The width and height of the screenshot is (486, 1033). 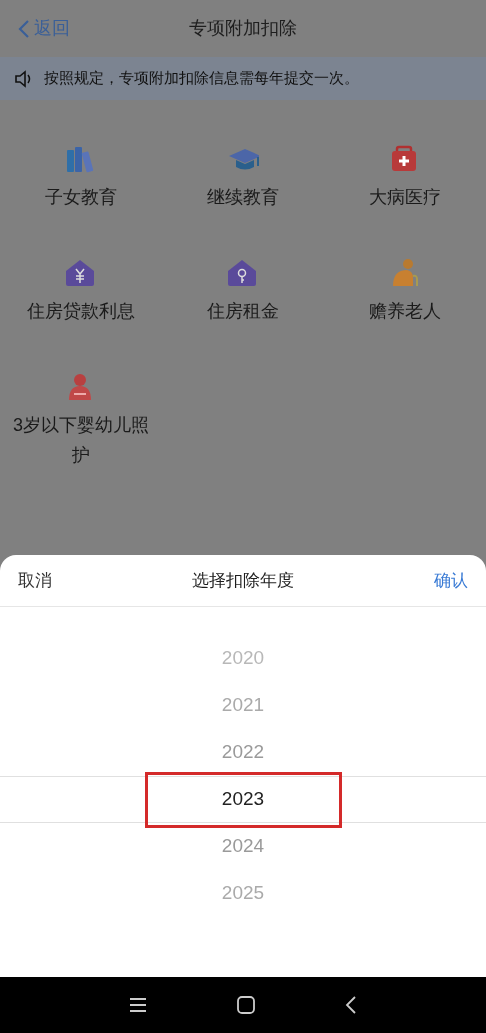 What do you see at coordinates (201, 78) in the screenshot?
I see `notice-text: 按照规定，专项附加扣除信息需每年提交一次。` at bounding box center [201, 78].